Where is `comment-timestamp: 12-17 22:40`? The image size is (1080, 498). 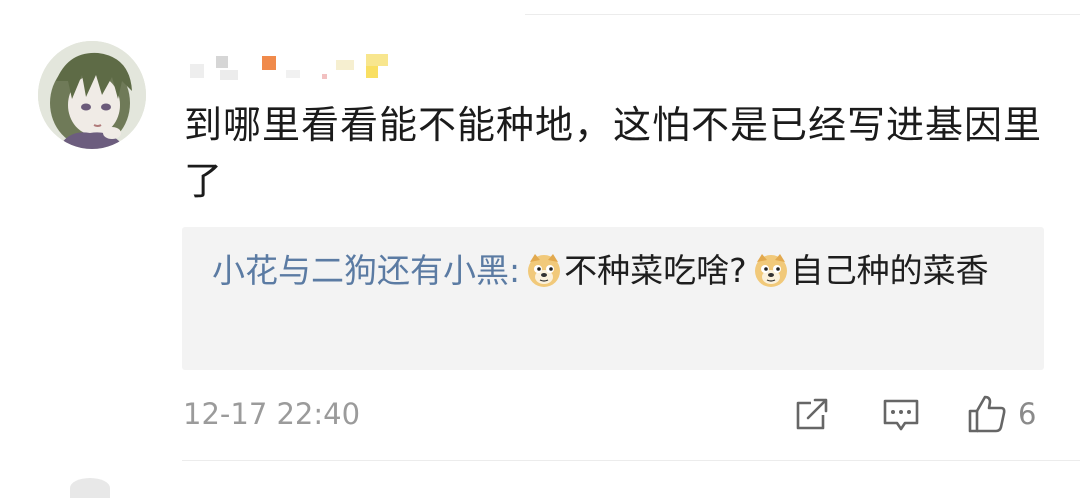 comment-timestamp: 12-17 22:40 is located at coordinates (272, 414).